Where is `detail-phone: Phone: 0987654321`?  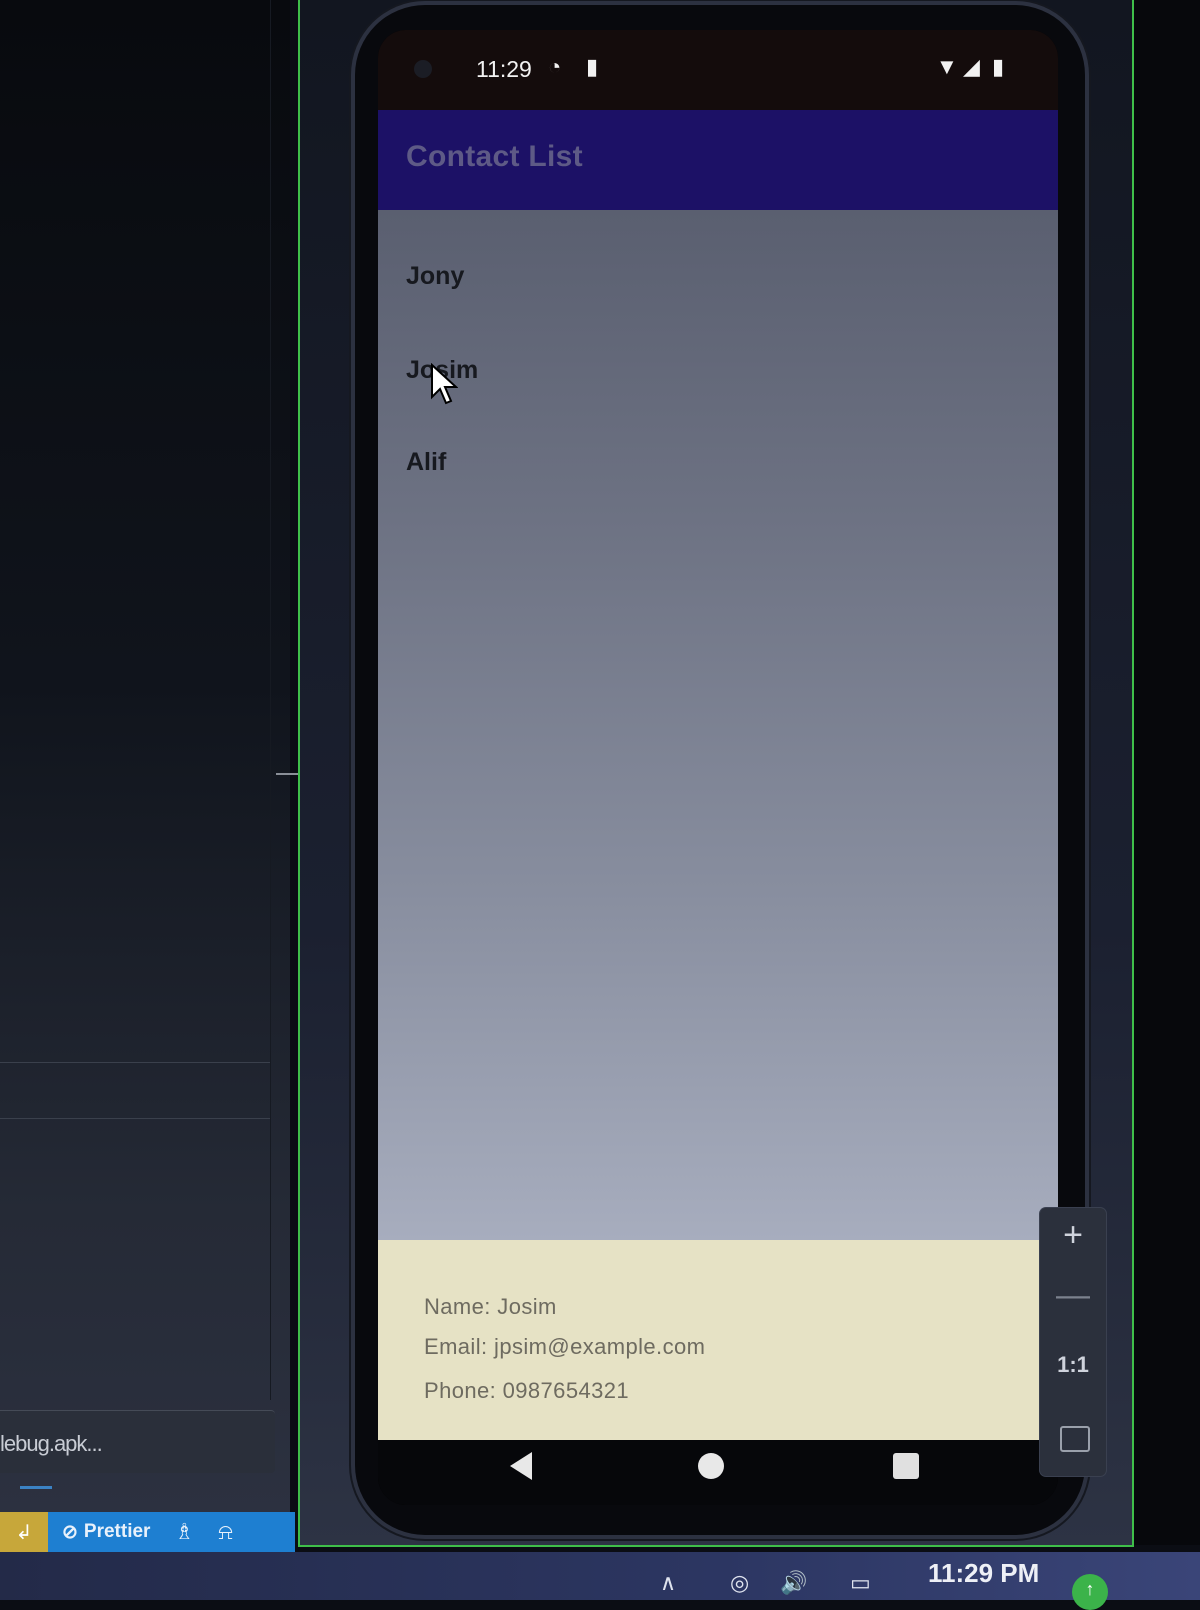
detail-phone: Phone: 0987654321 is located at coordinates (526, 1390).